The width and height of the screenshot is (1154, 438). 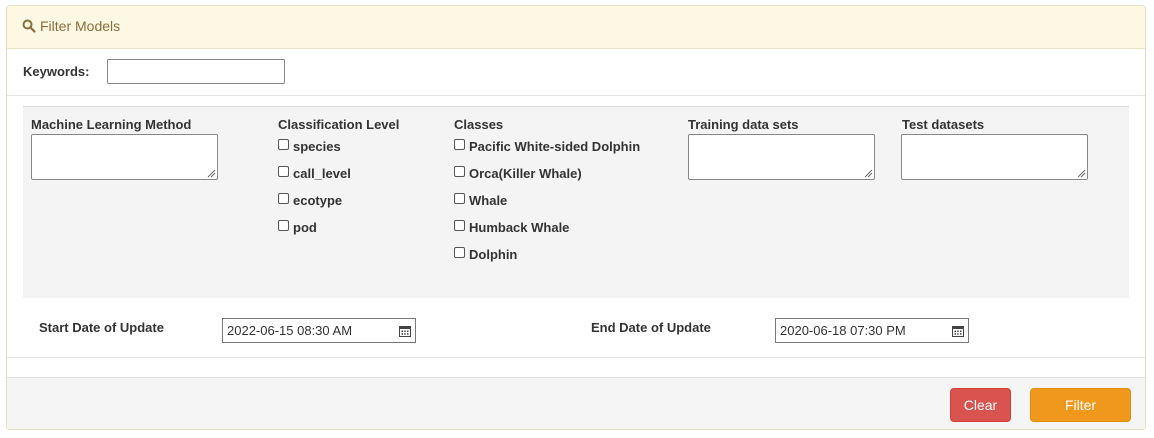 What do you see at coordinates (488, 200) in the screenshot?
I see `checkbox-label: Whale` at bounding box center [488, 200].